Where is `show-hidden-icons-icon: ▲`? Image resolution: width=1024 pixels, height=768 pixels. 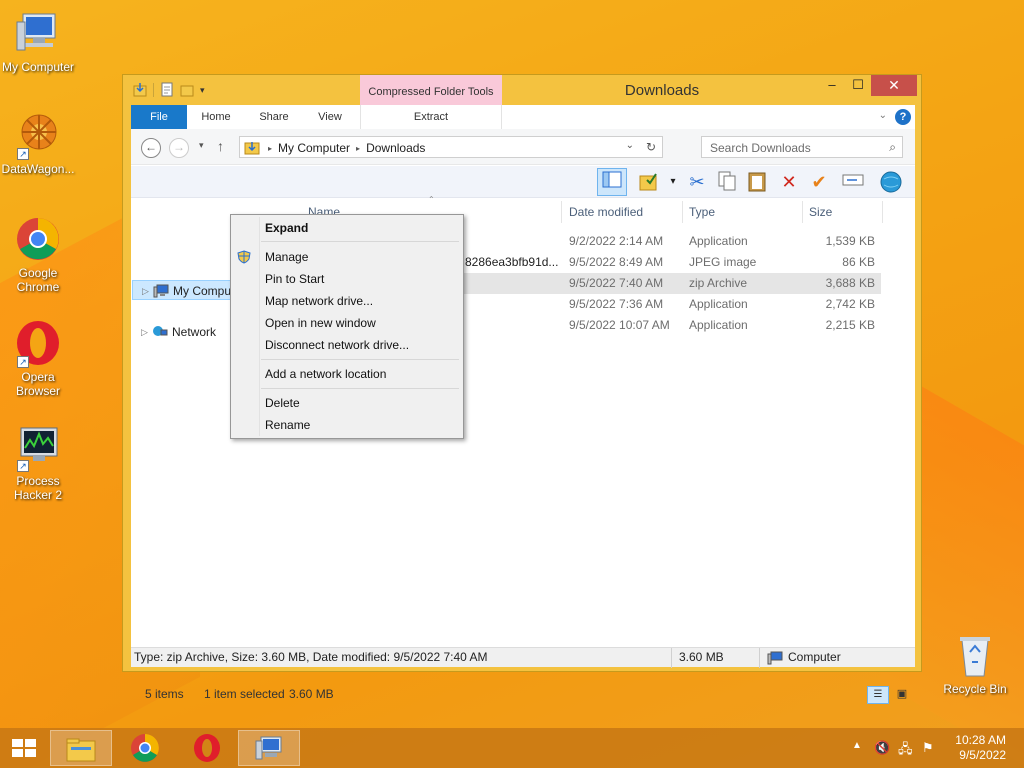 show-hidden-icons-icon: ▲ is located at coordinates (857, 745).